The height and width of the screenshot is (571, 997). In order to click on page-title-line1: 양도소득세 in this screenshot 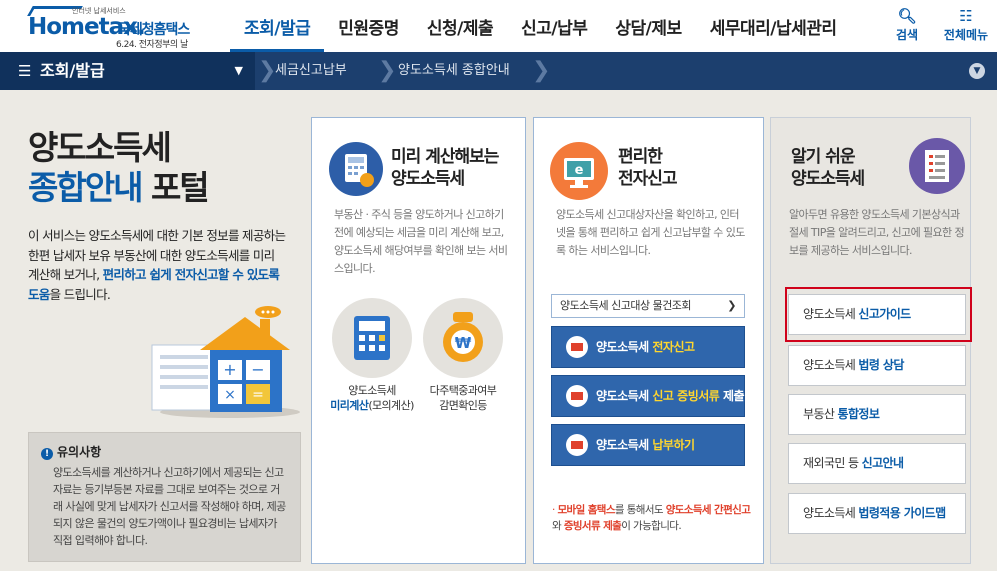, I will do `click(100, 147)`.